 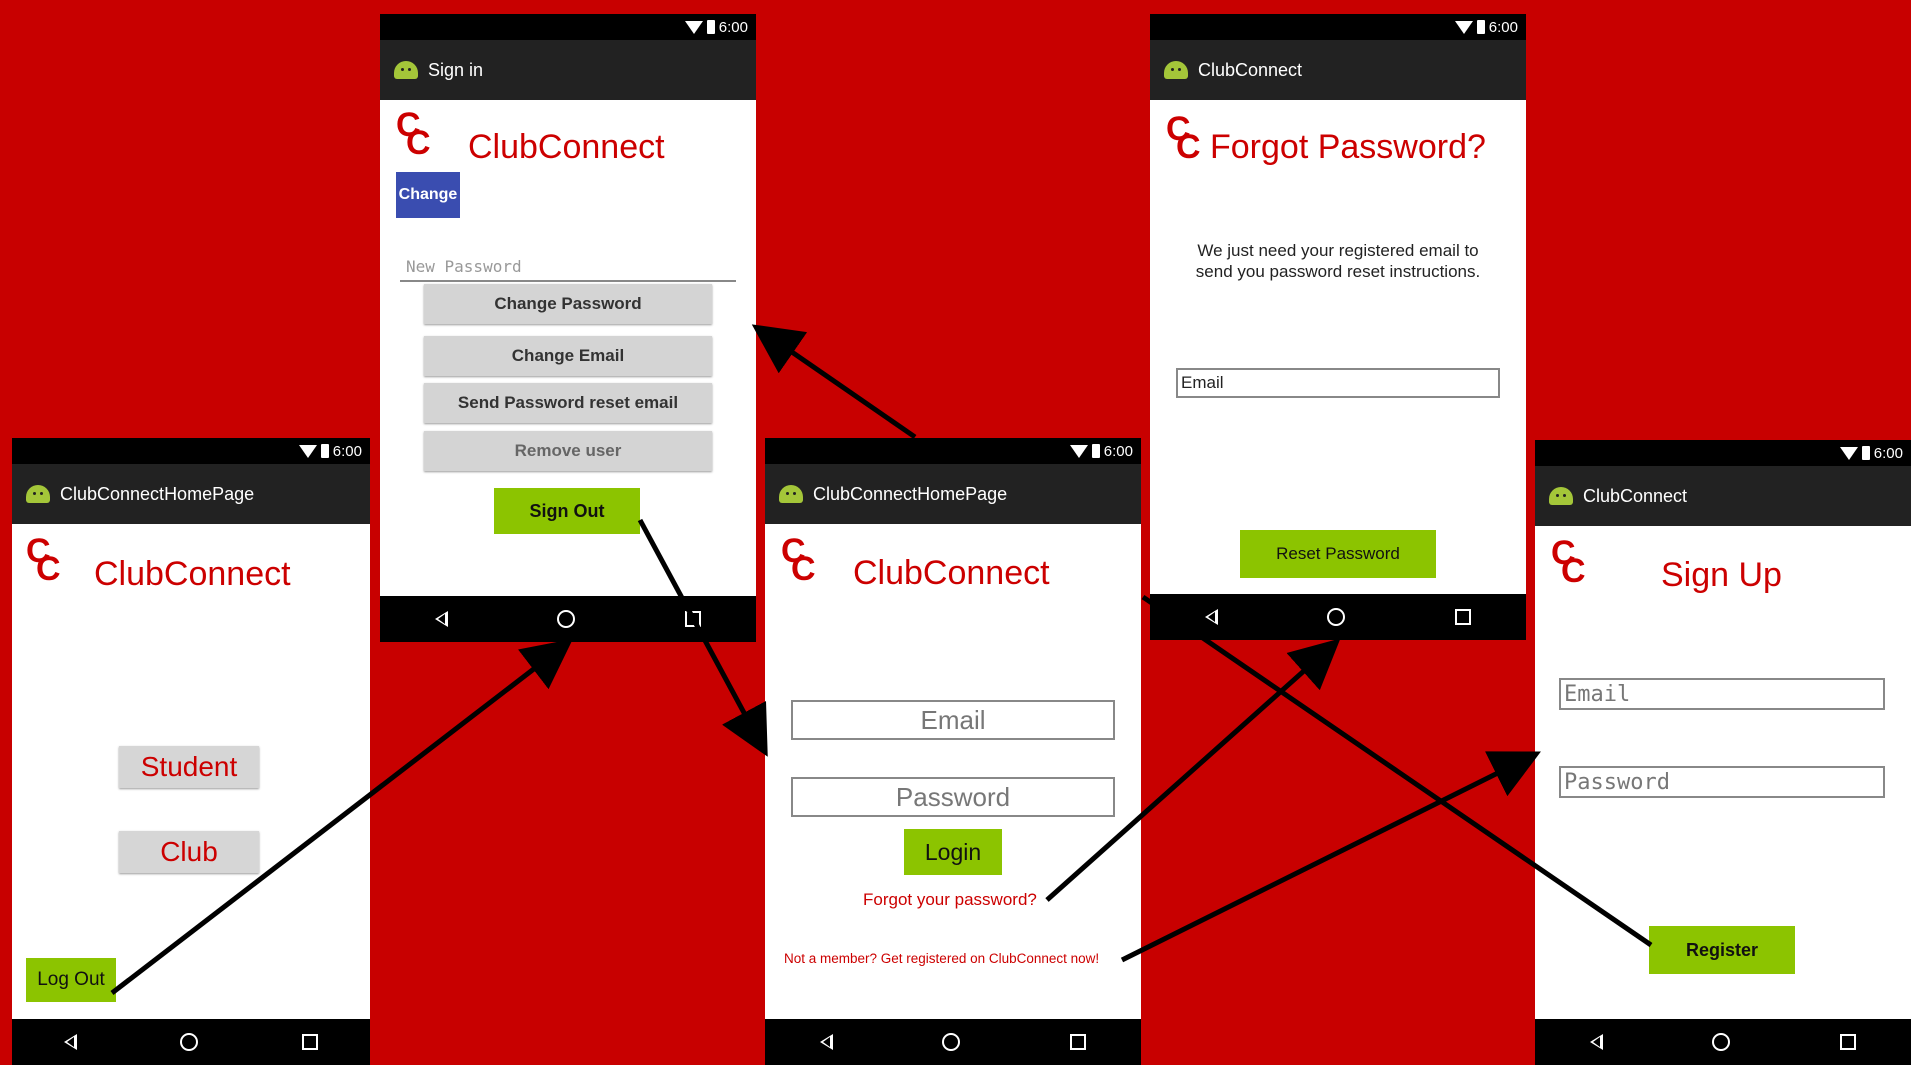 I want to click on app-title: ClubConnectHomePage, so click(x=910, y=493).